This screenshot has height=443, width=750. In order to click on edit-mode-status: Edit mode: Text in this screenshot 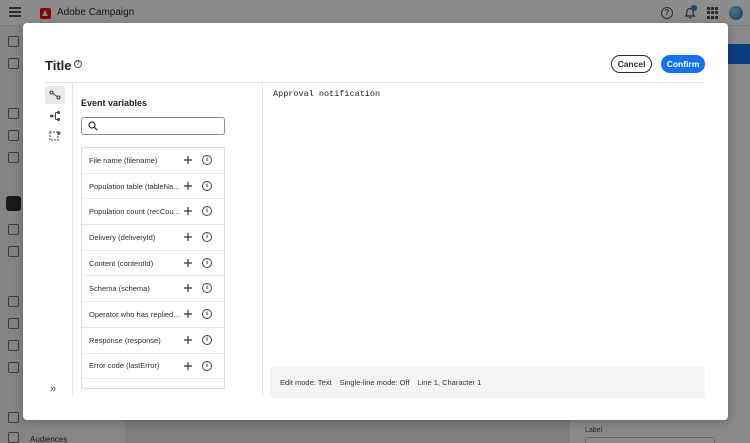, I will do `click(306, 382)`.